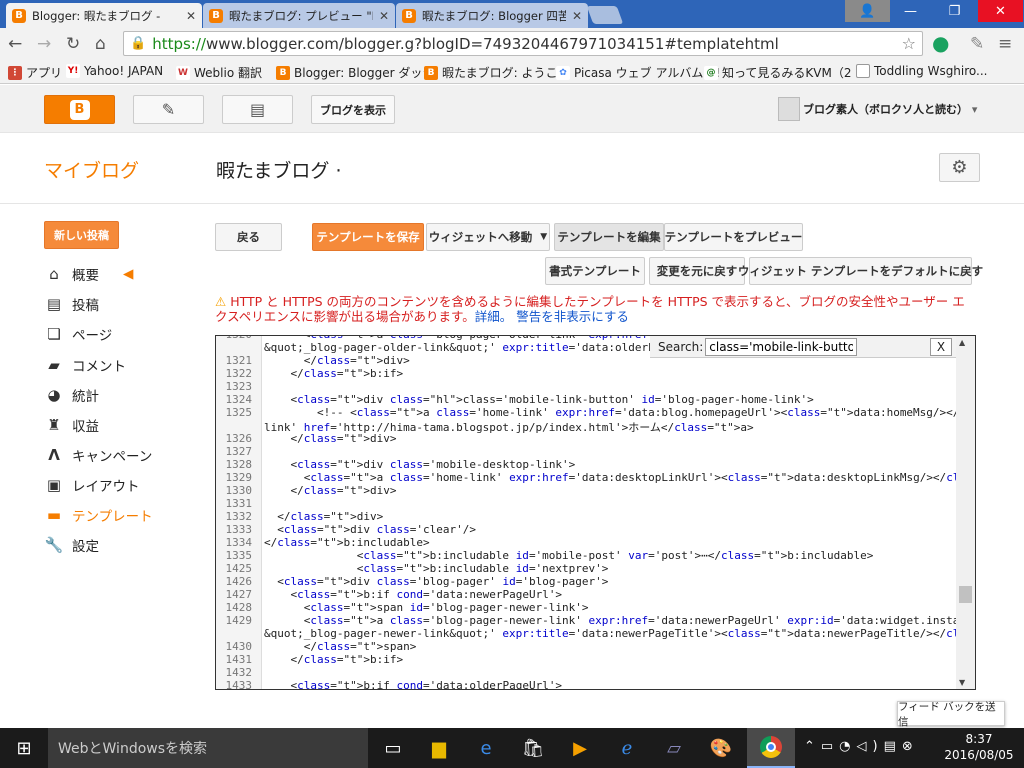 The height and width of the screenshot is (768, 1024). I want to click on internet-explorer-icon: ℯ, so click(627, 748).